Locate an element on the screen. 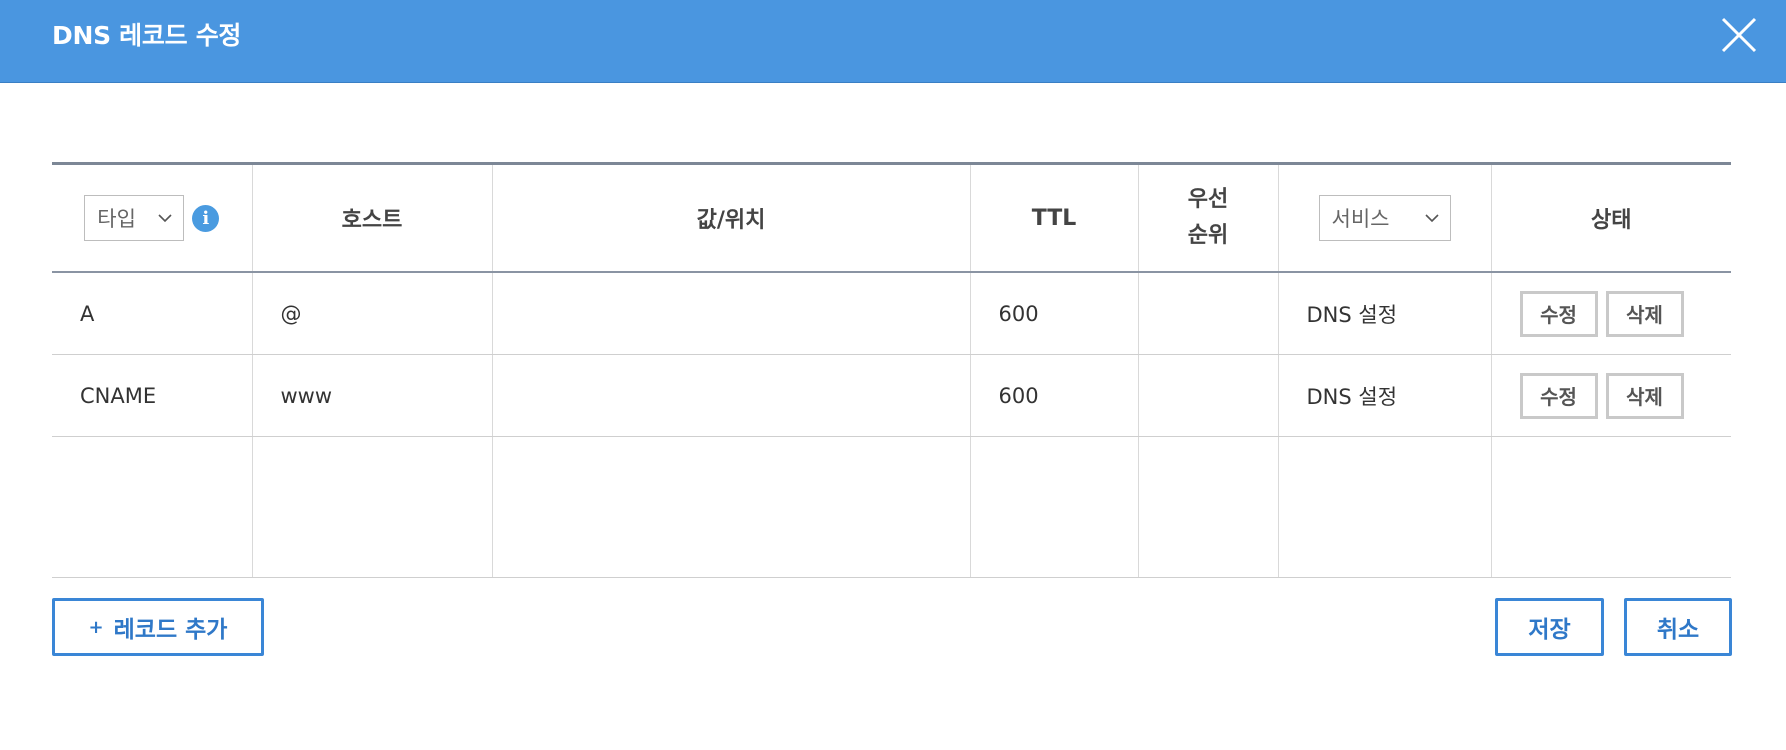 The height and width of the screenshot is (750, 1786). close-icon is located at coordinates (1739, 35).